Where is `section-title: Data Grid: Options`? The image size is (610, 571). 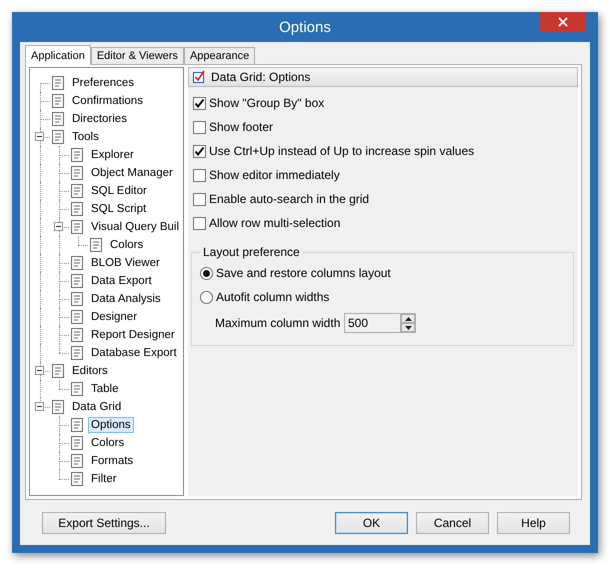 section-title: Data Grid: Options is located at coordinates (260, 77).